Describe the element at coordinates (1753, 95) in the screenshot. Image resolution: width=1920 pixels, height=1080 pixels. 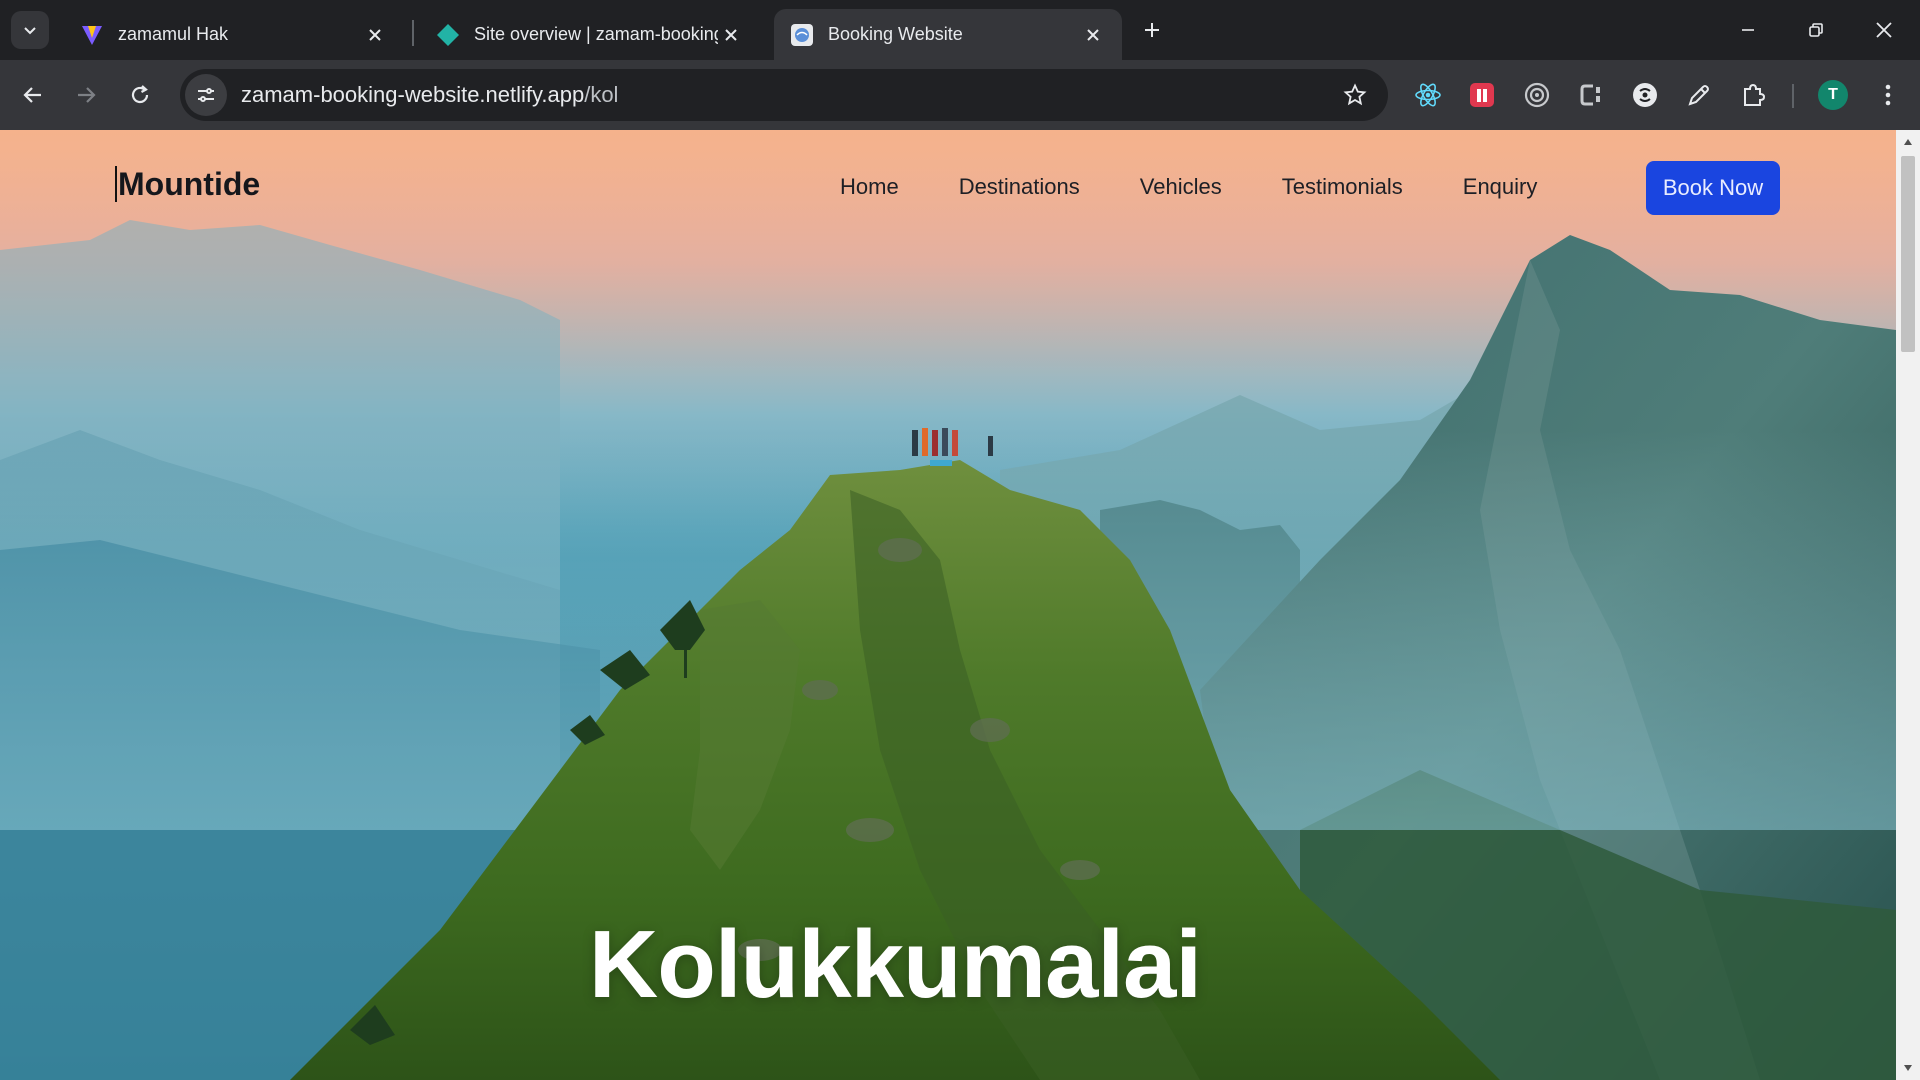
I see `puzzle-icon` at that location.